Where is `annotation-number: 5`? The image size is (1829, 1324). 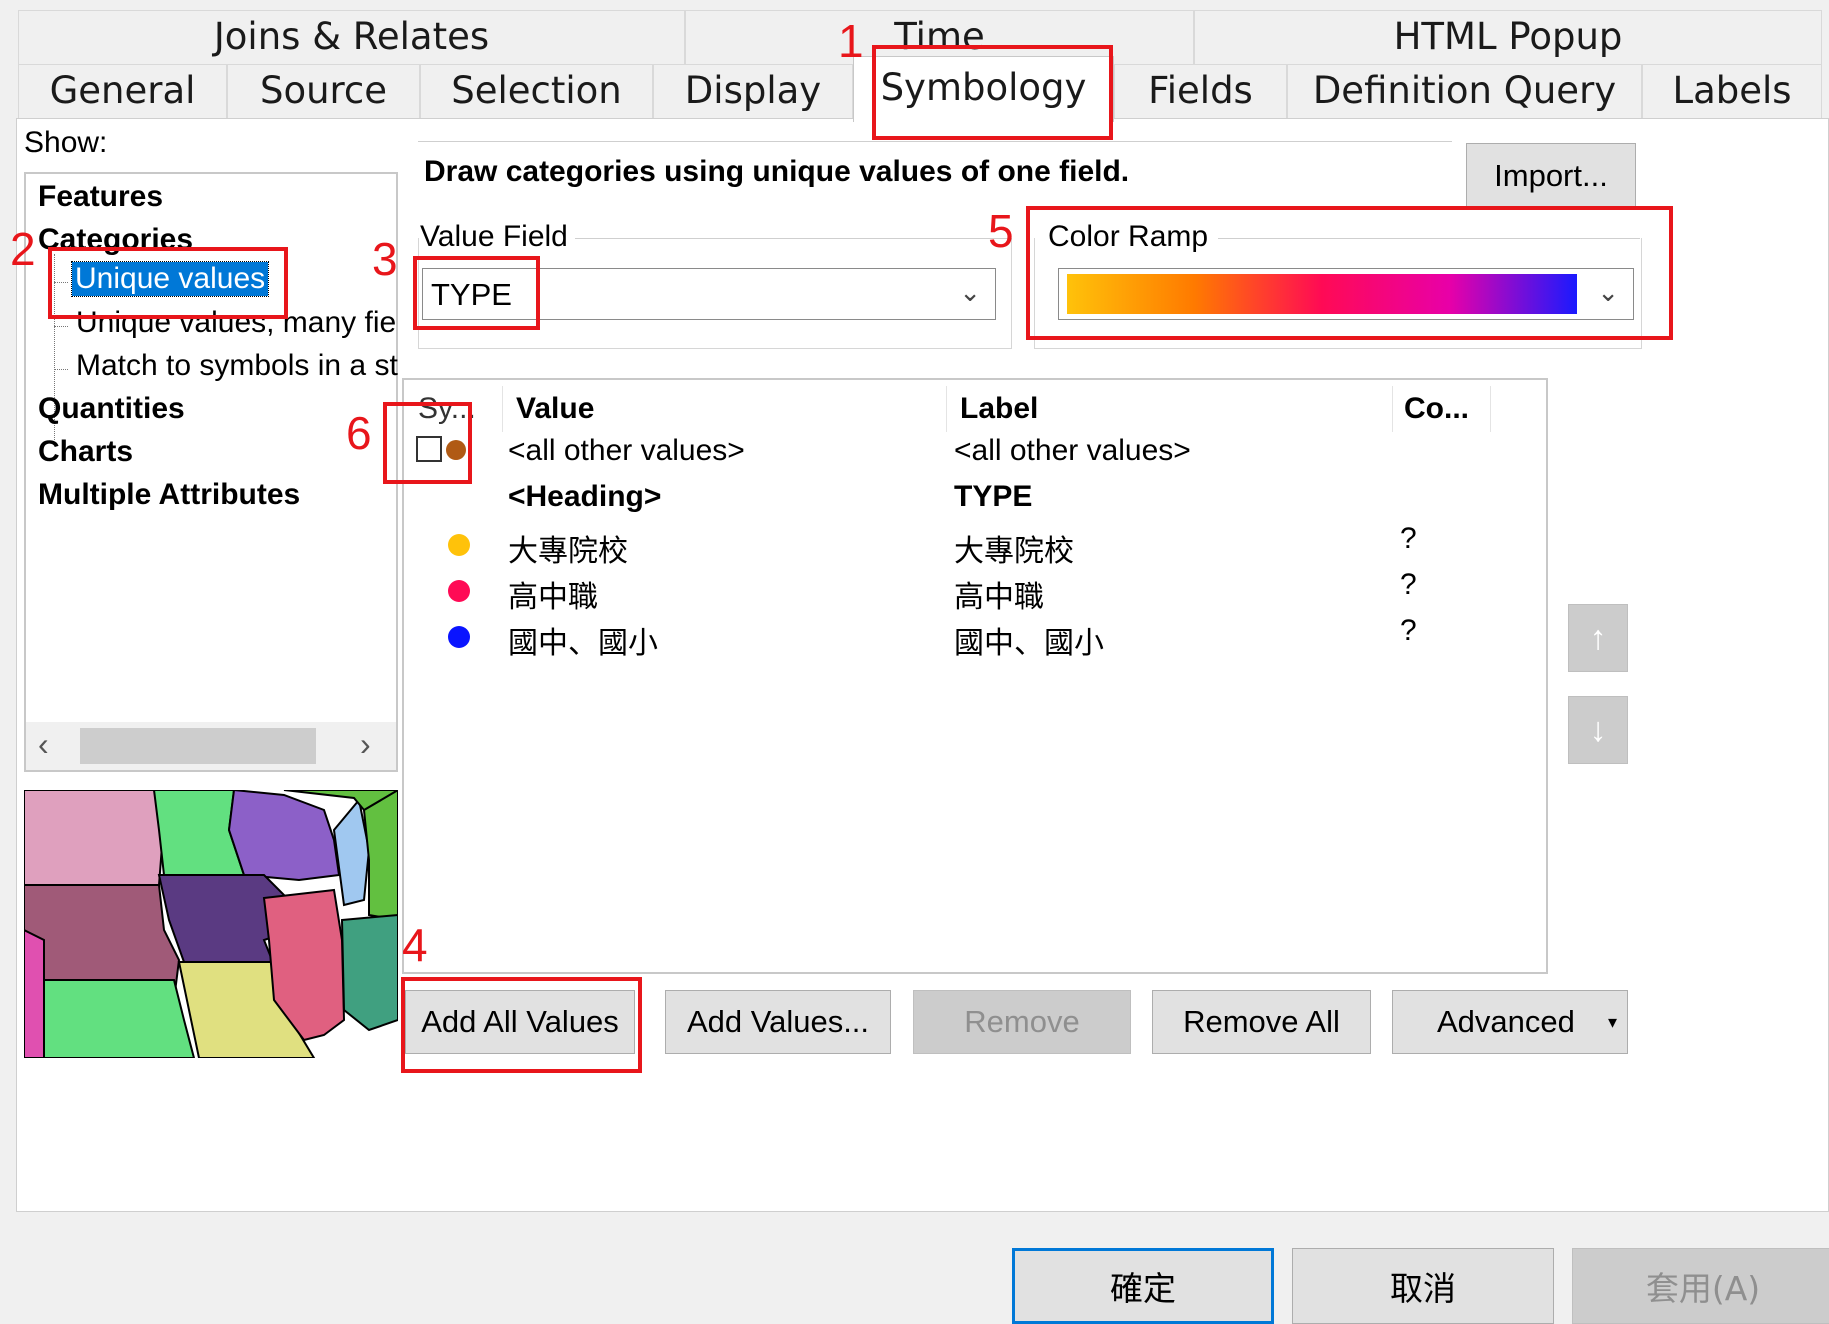
annotation-number: 5 is located at coordinates (1001, 231).